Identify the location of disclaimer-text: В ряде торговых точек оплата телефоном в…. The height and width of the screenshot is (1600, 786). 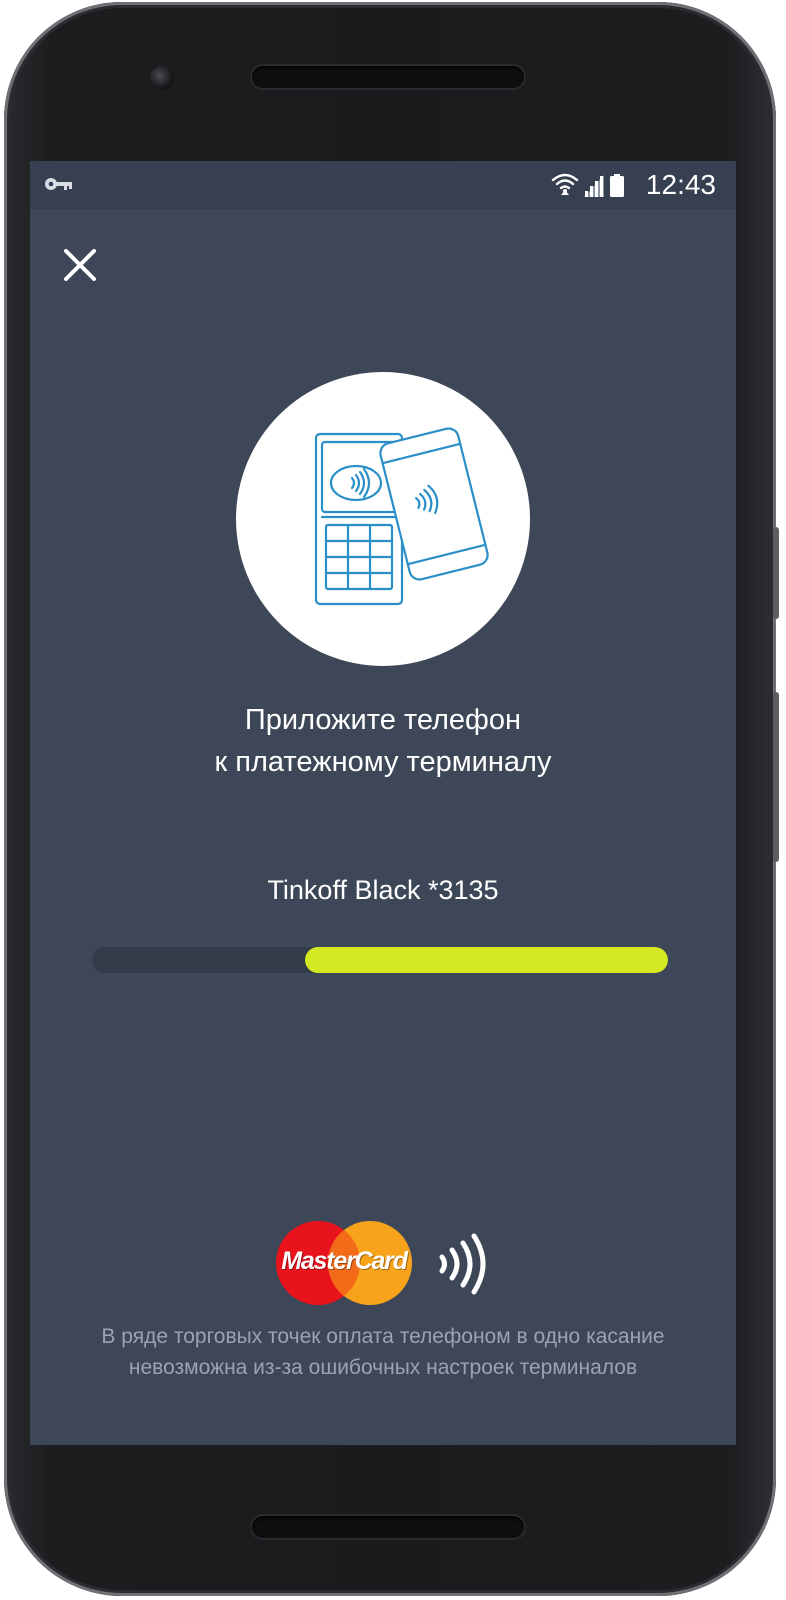
(383, 1352).